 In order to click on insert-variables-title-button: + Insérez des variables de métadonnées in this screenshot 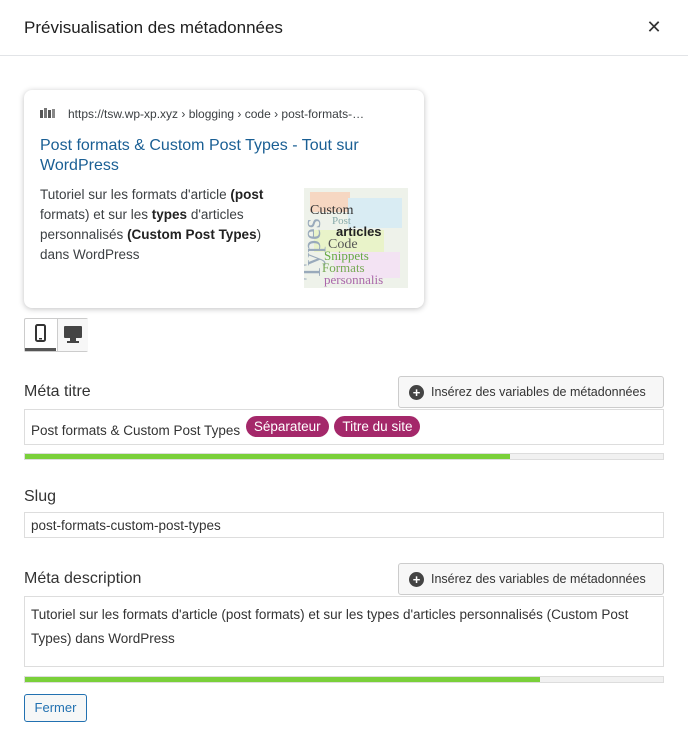, I will do `click(531, 392)`.